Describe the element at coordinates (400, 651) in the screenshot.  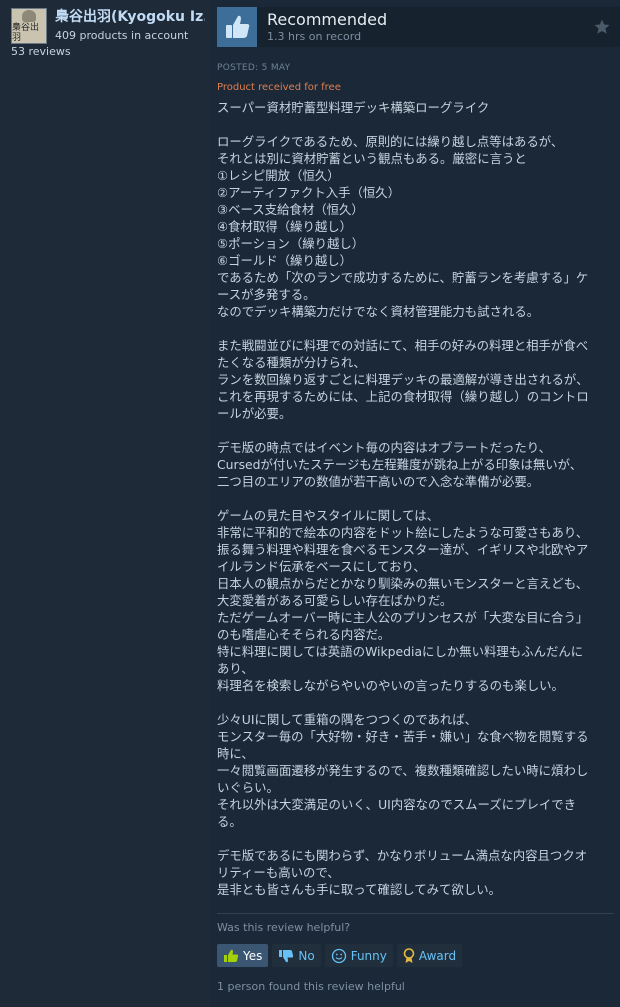
I see `review-line: 特に料理に関しては英語のWikpediaにしか無い料理もふんだんに` at that location.